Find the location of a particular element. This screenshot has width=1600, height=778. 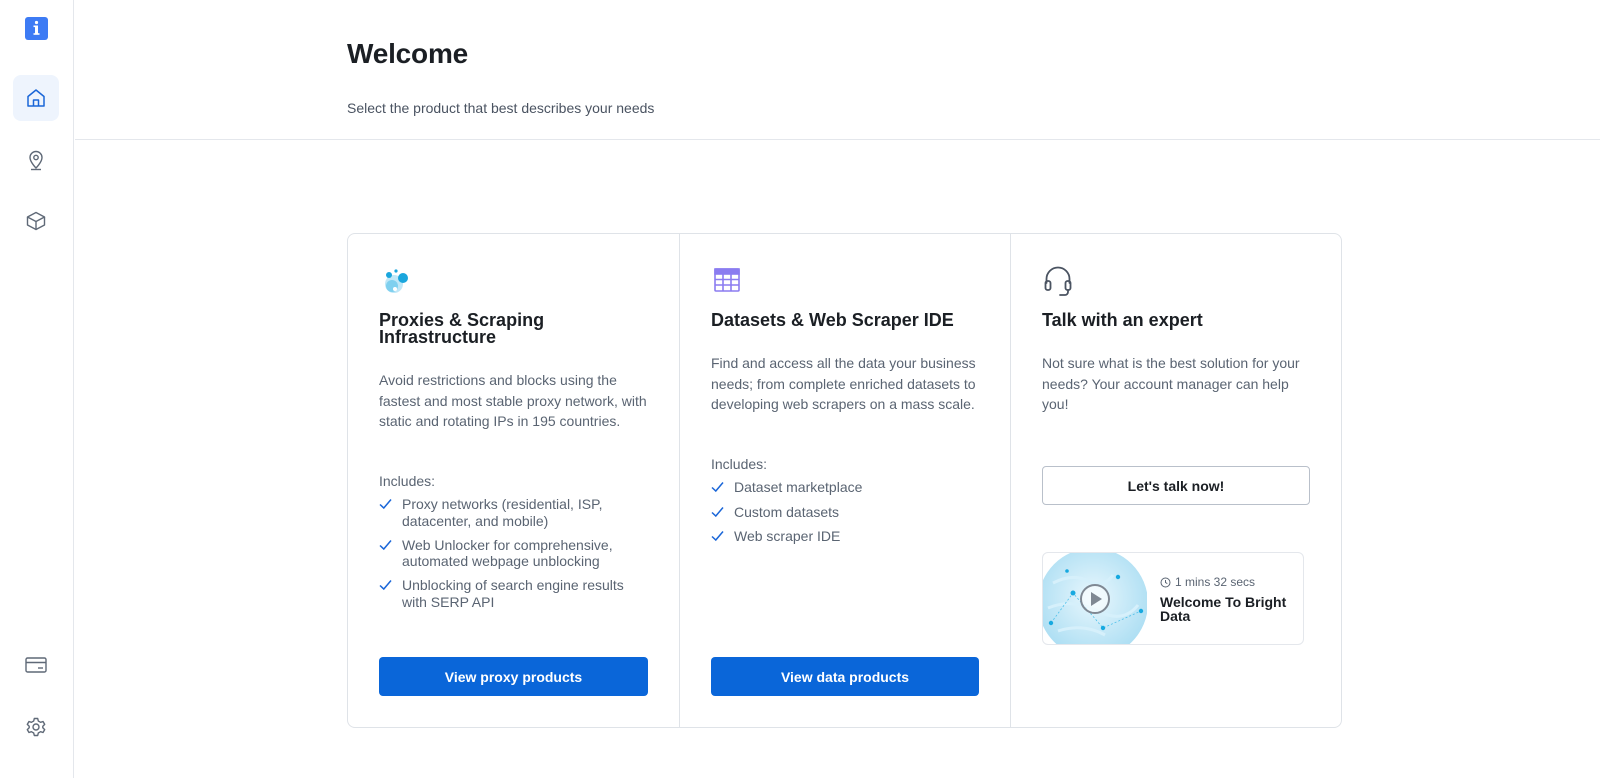

list-item: Web scraper IDE is located at coordinates (846, 536).